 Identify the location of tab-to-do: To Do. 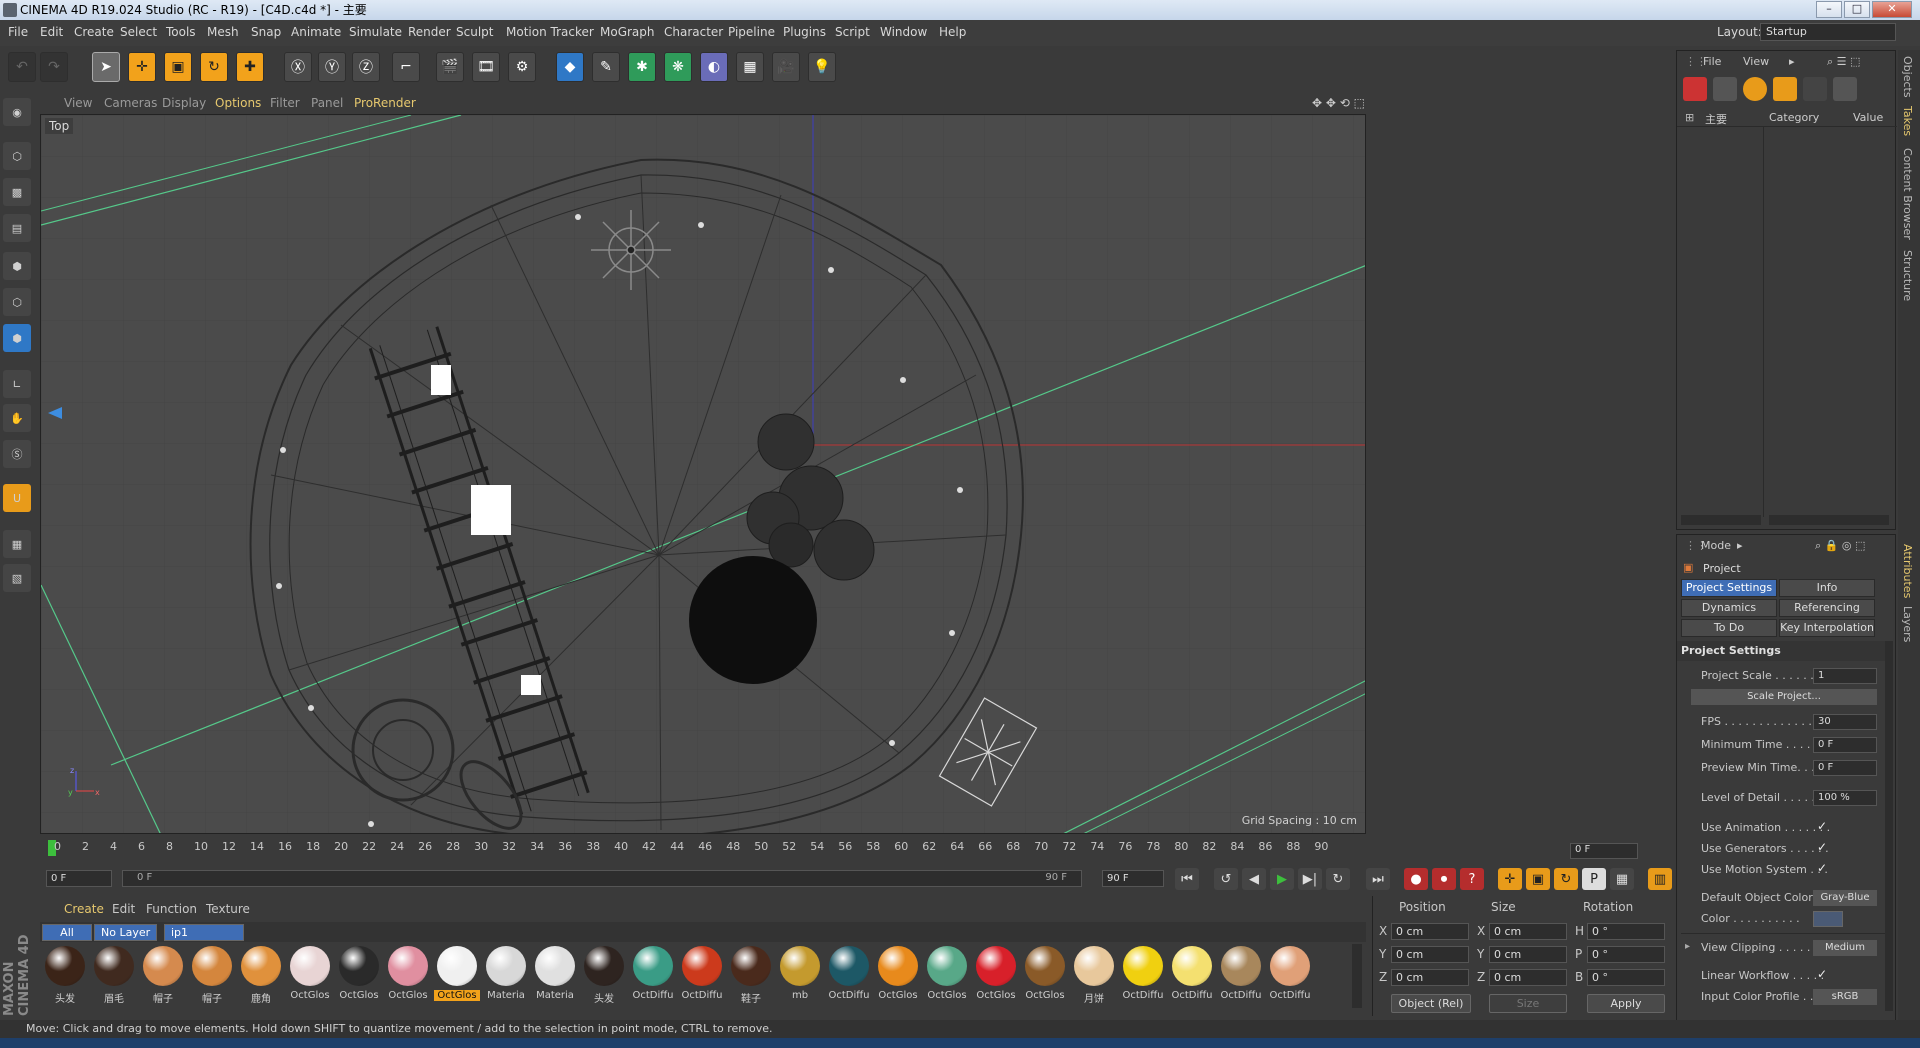
(1729, 628).